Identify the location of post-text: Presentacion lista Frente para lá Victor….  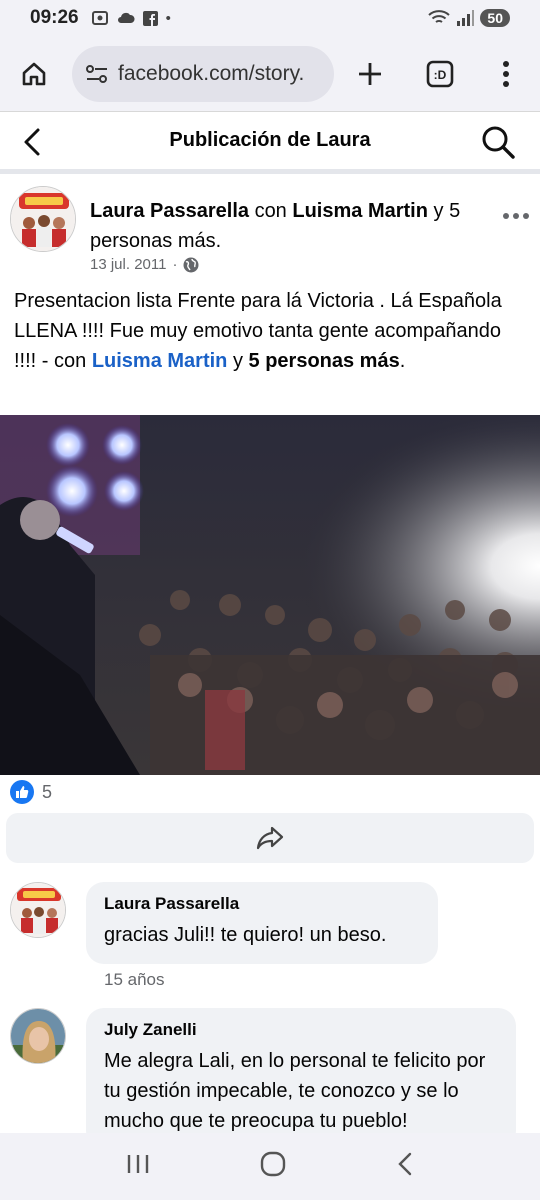
(270, 331).